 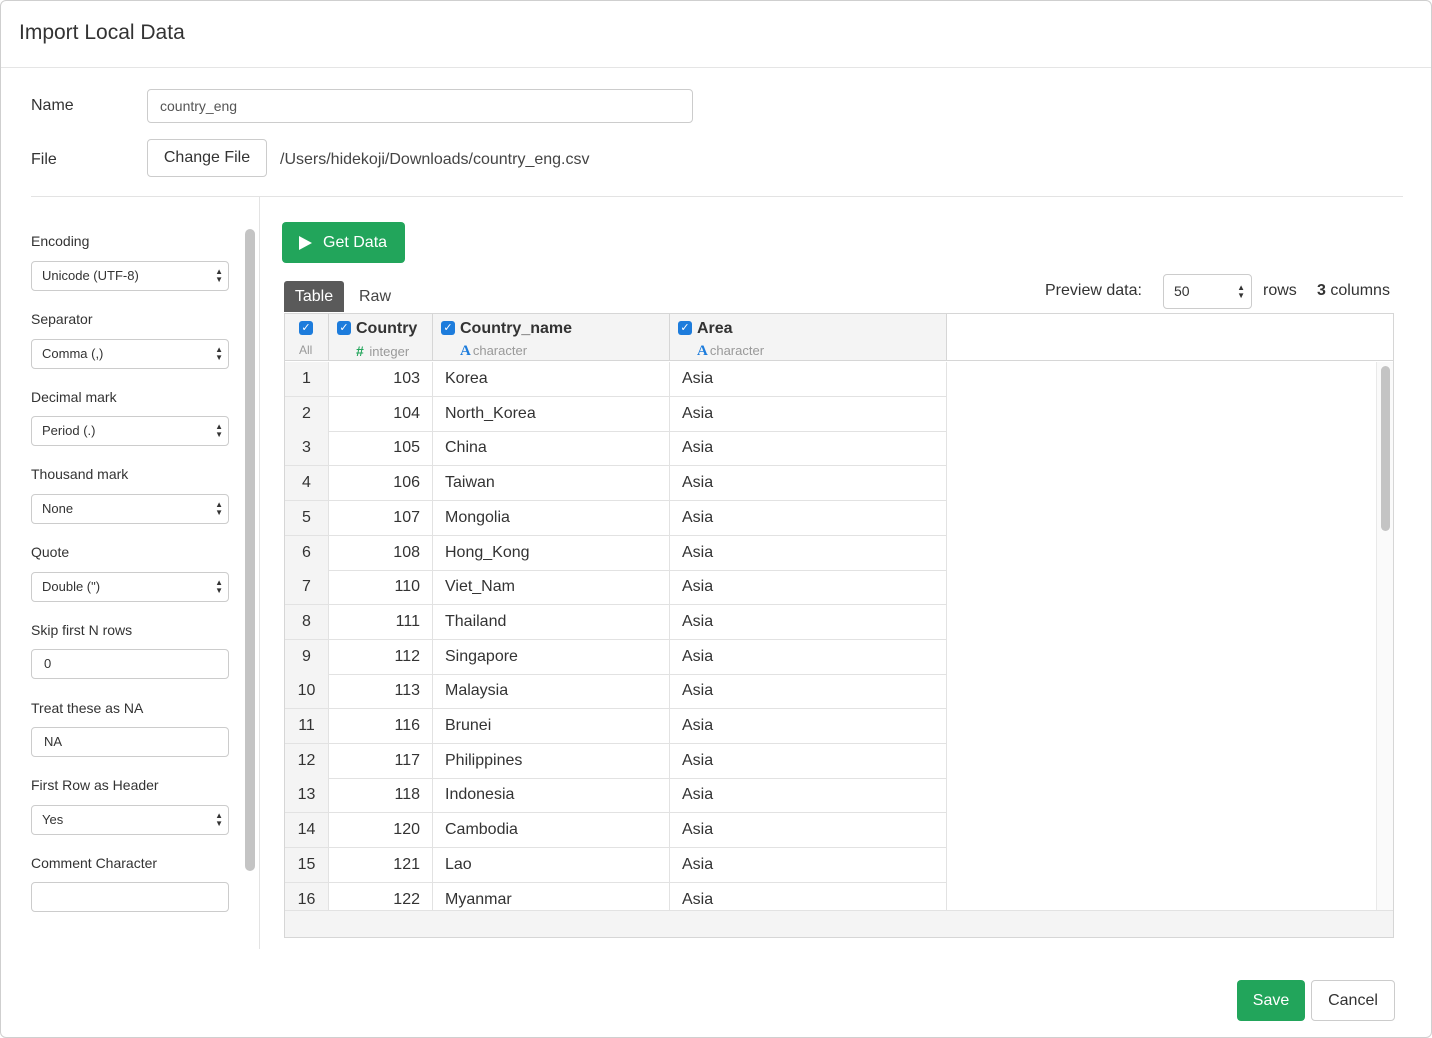 I want to click on save-button: Save, so click(x=1271, y=1000).